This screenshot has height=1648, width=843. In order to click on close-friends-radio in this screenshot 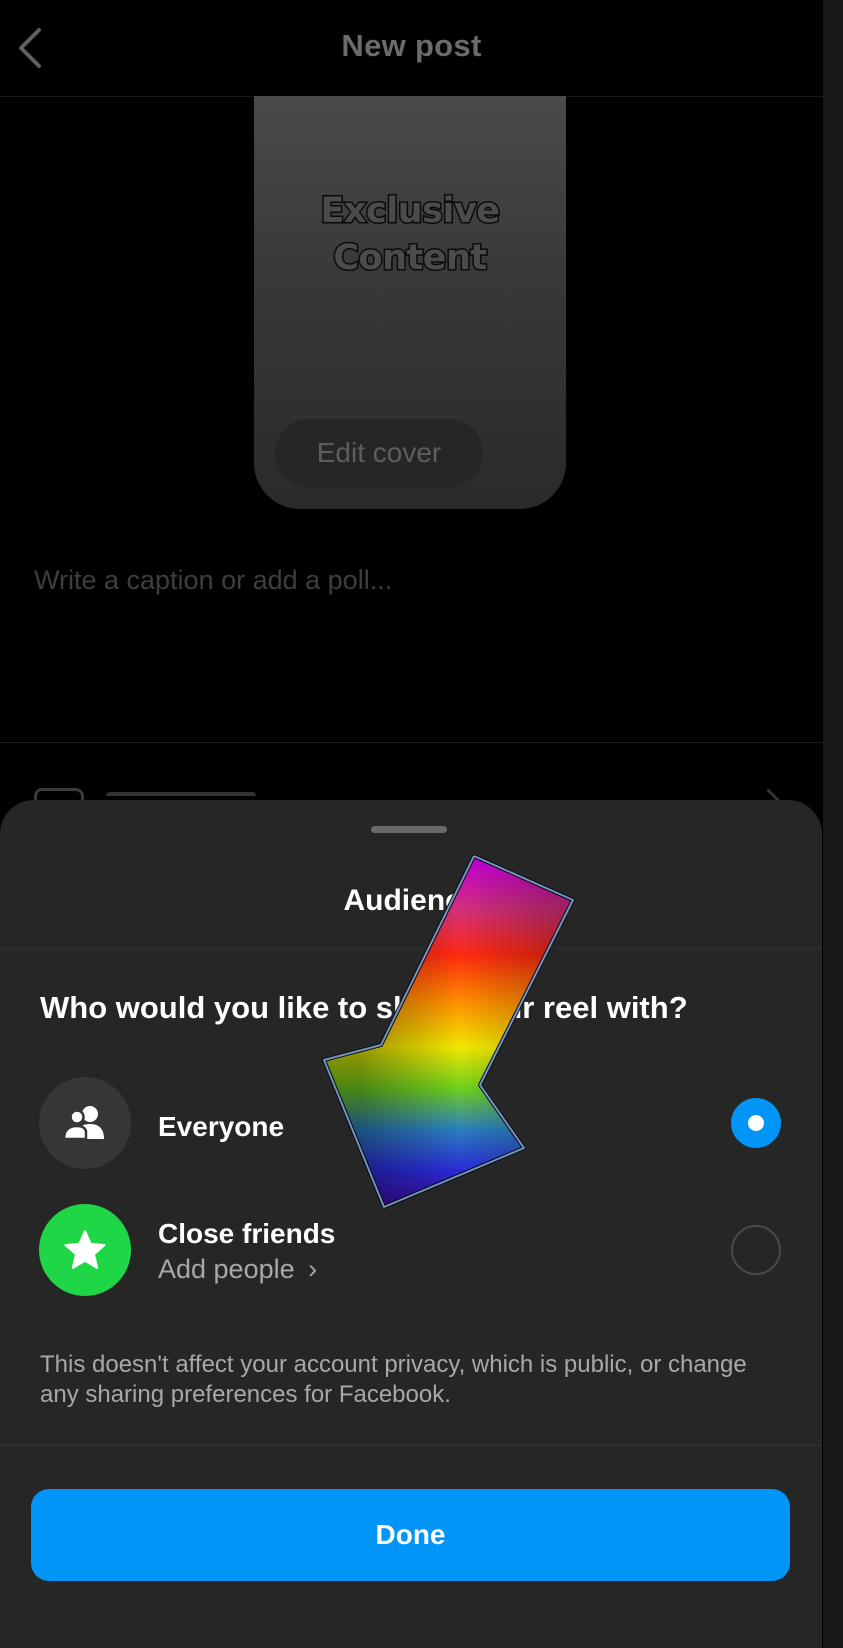, I will do `click(756, 1250)`.